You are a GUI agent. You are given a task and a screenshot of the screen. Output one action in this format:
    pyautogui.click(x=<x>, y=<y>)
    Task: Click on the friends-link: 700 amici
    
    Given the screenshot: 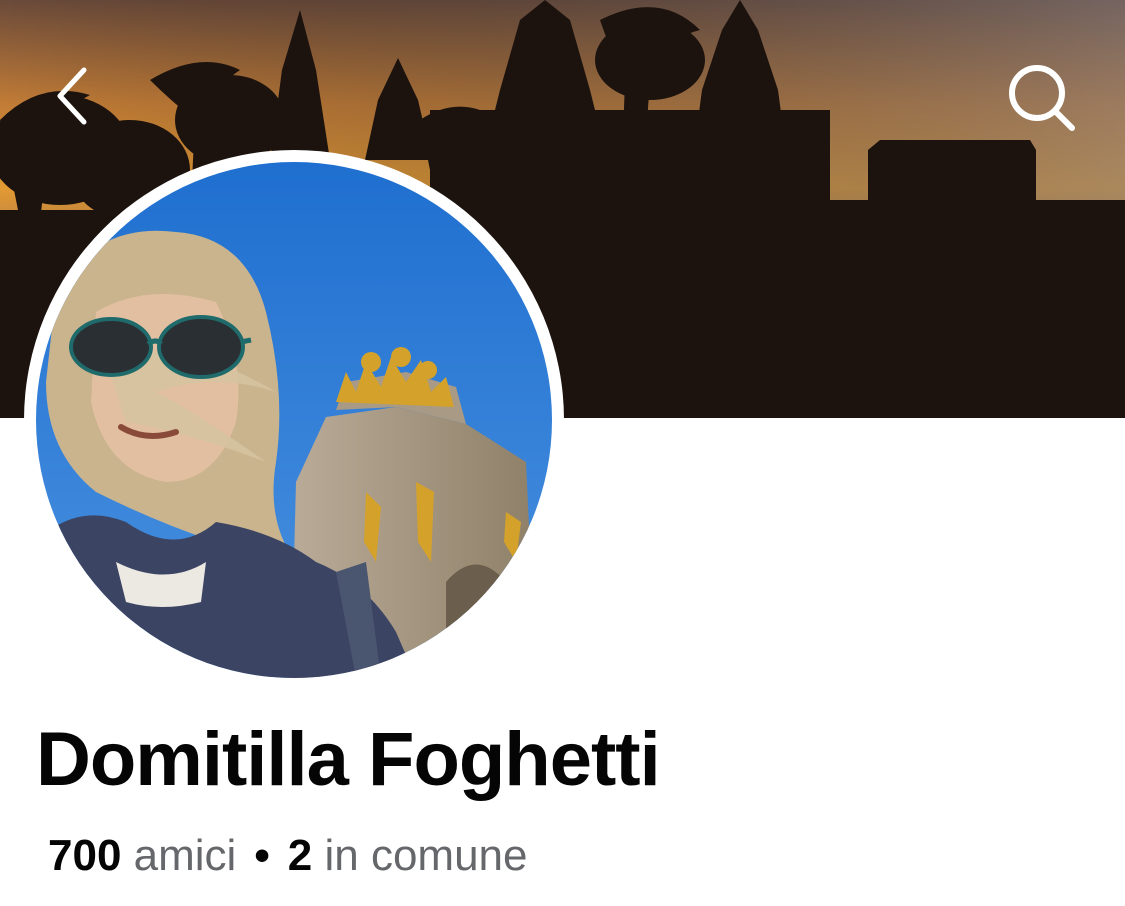 What is the action you would take?
    pyautogui.click(x=142, y=855)
    